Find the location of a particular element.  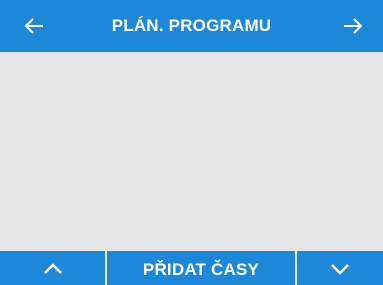

arrow-right-icon is located at coordinates (353, 26).